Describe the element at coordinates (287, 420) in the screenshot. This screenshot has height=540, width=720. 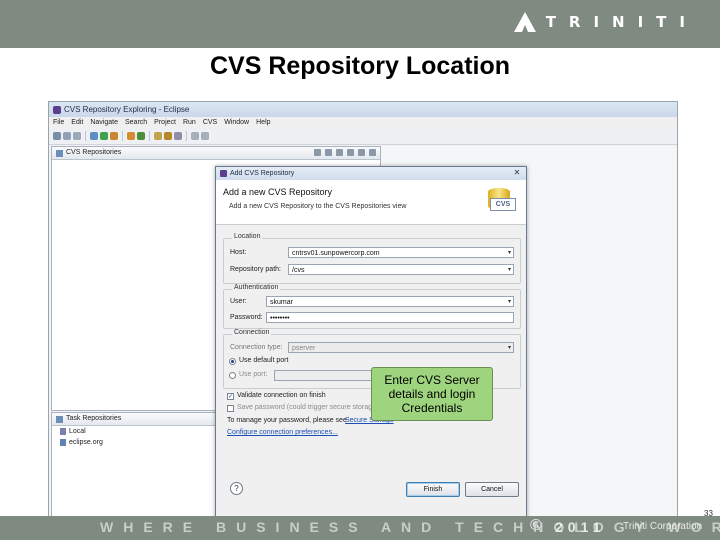
I see `manage-password-text: To manage your password, please see` at that location.